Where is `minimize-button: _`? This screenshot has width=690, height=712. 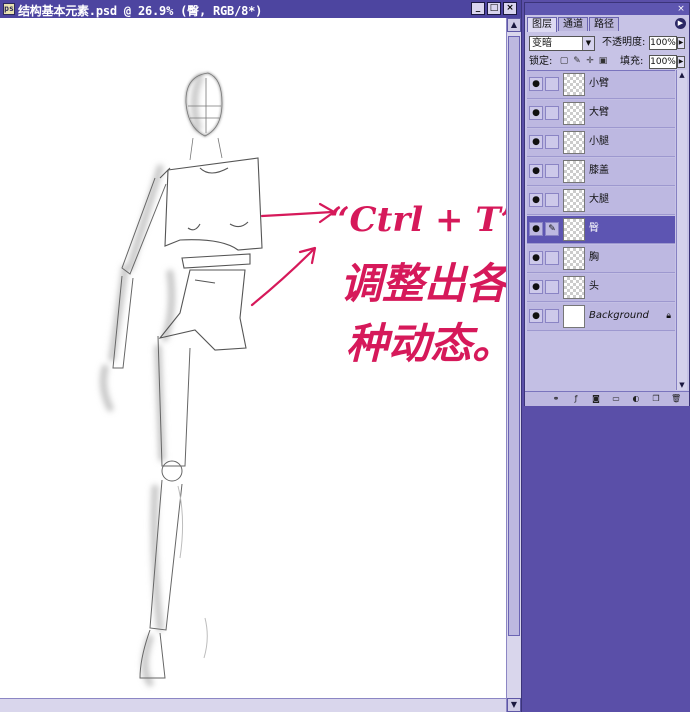
minimize-button: _ is located at coordinates (478, 8).